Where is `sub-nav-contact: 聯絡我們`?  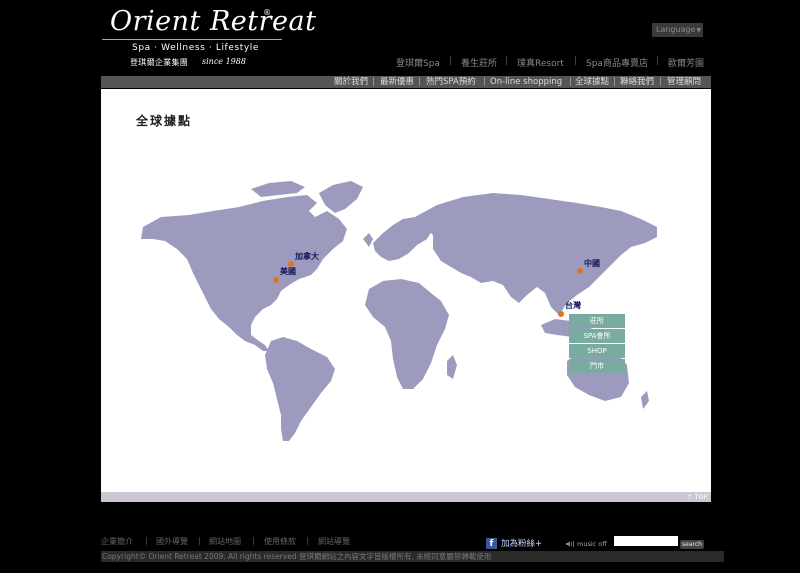
sub-nav-contact: 聯絡我們 is located at coordinates (637, 82).